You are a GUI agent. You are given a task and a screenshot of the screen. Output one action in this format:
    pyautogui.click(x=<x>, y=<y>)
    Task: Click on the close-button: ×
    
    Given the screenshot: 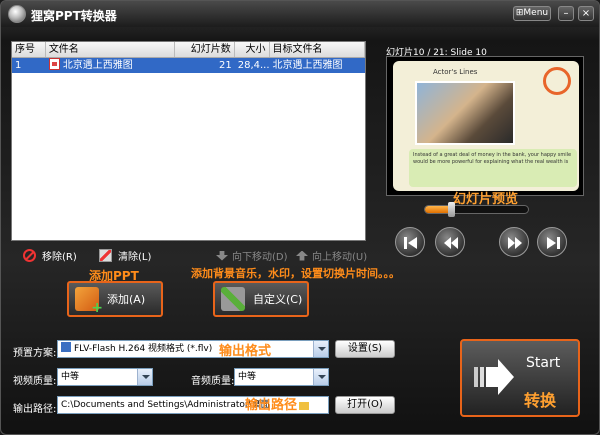 What is the action you would take?
    pyautogui.click(x=586, y=13)
    